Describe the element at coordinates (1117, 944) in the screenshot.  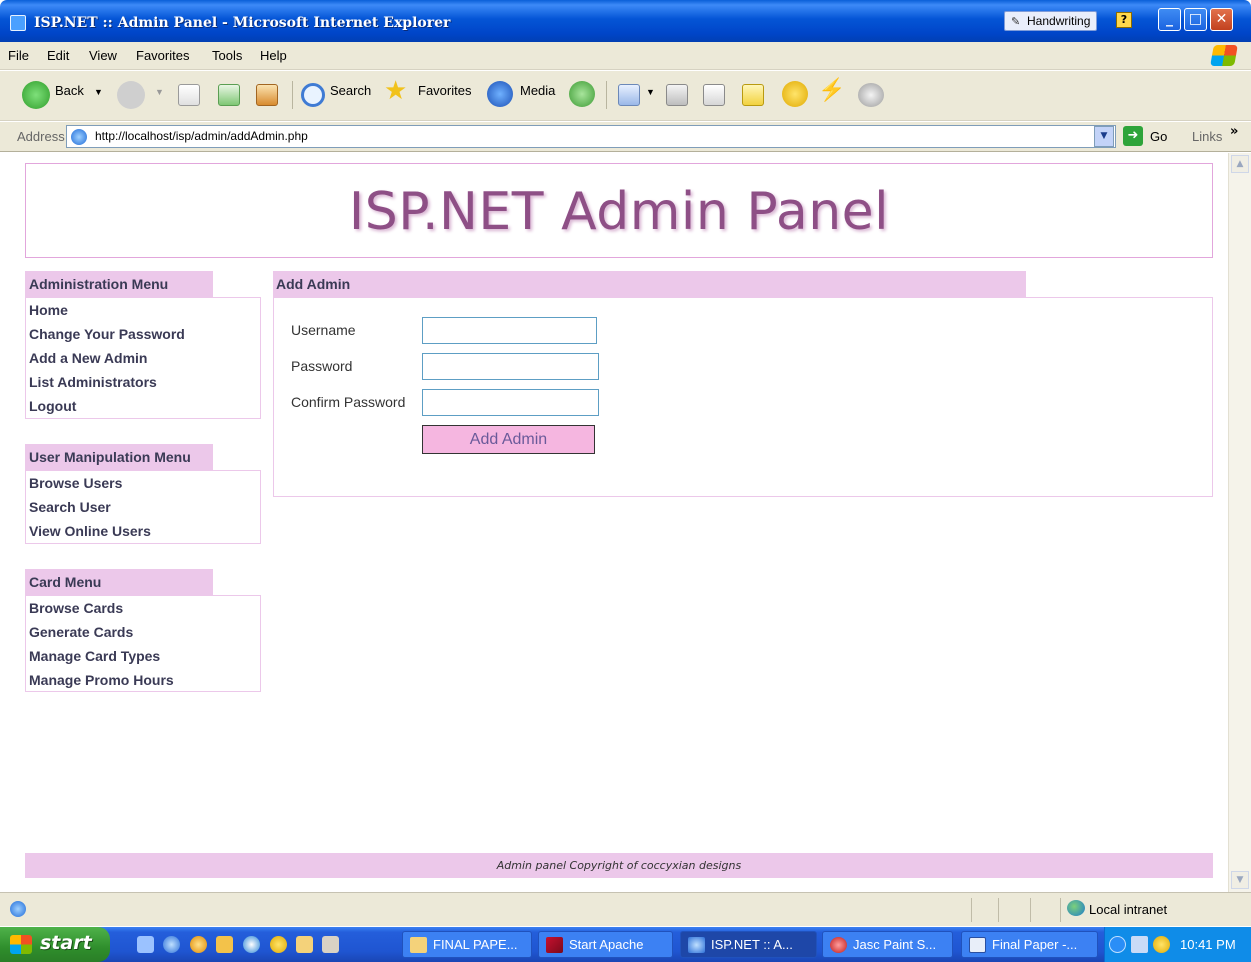
I see `tray-expand-icon` at that location.